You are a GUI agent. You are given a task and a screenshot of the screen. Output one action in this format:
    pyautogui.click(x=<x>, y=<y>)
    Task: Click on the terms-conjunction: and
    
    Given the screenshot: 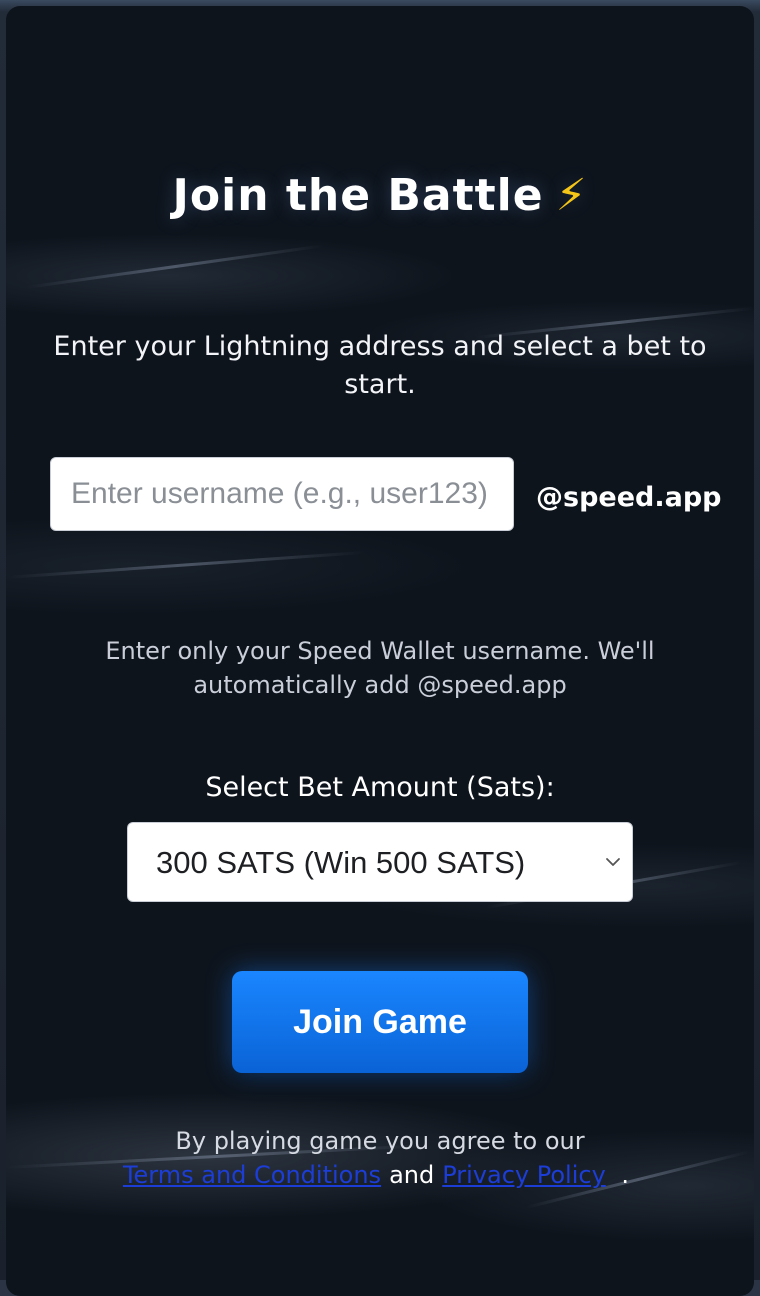 What is the action you would take?
    pyautogui.click(x=412, y=1175)
    